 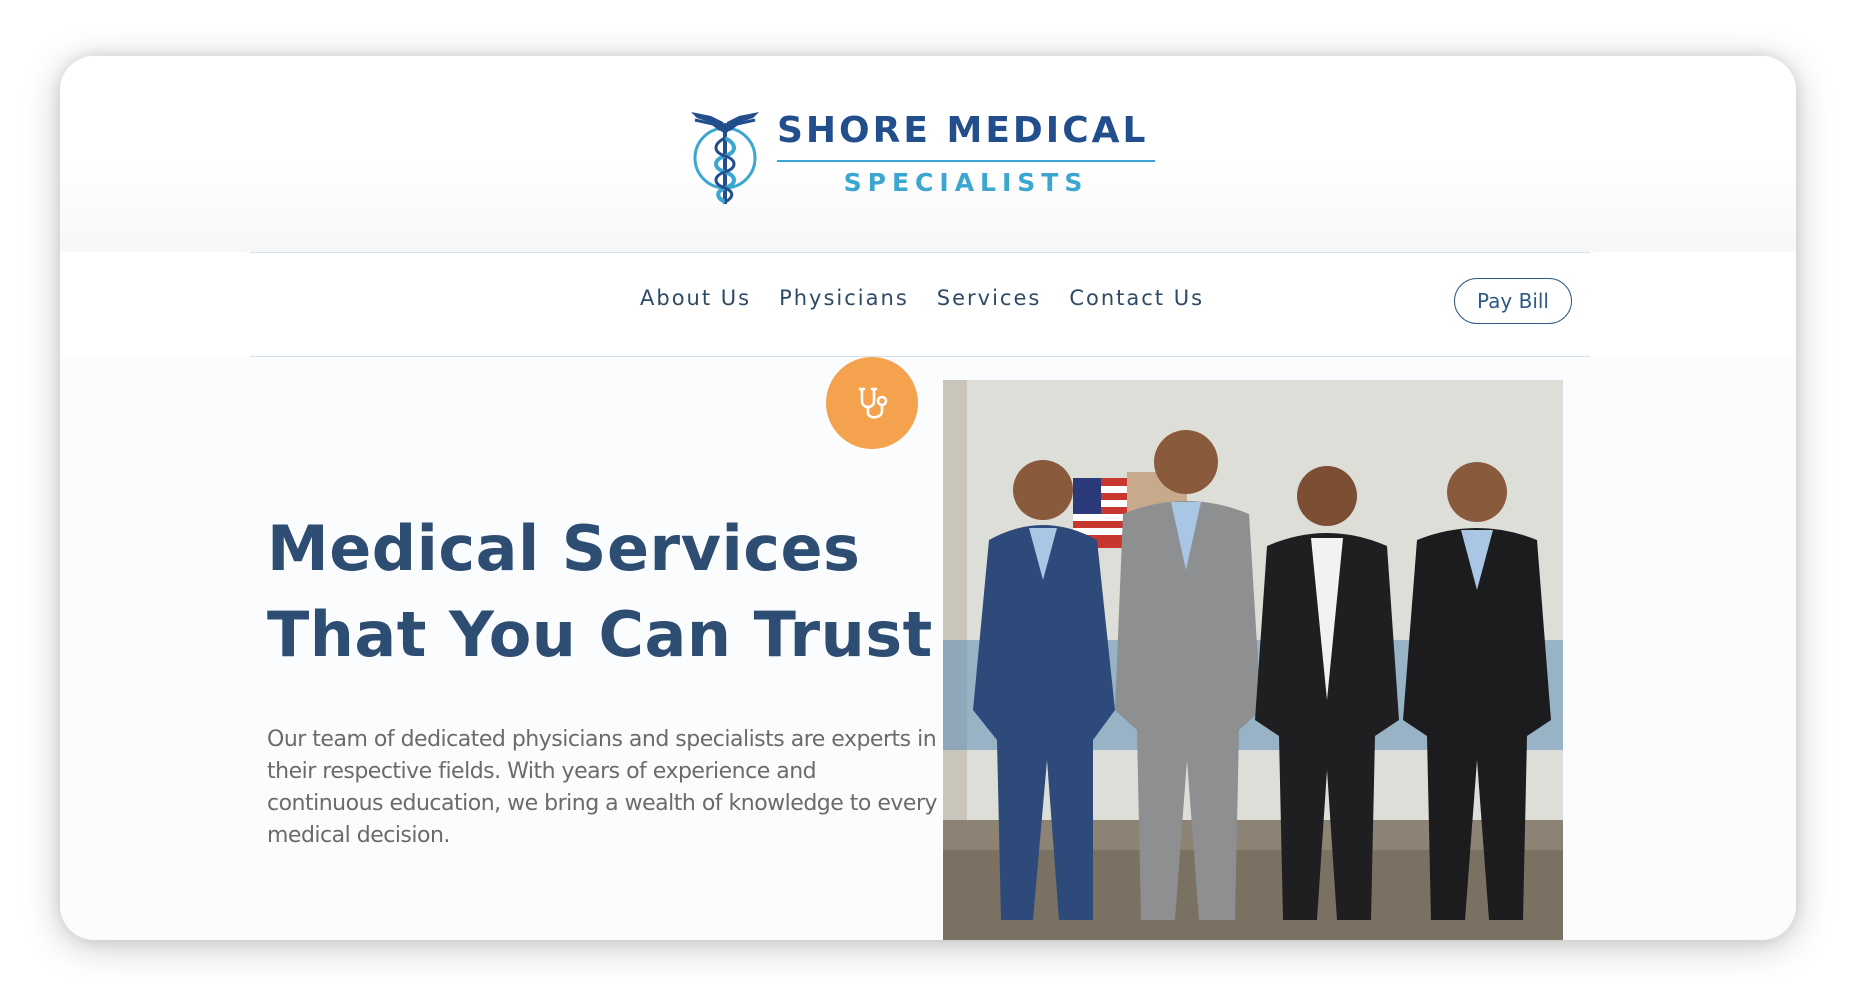 What do you see at coordinates (936, 298) in the screenshot?
I see `nav-links: About Us Physicians Services Contact Us` at bounding box center [936, 298].